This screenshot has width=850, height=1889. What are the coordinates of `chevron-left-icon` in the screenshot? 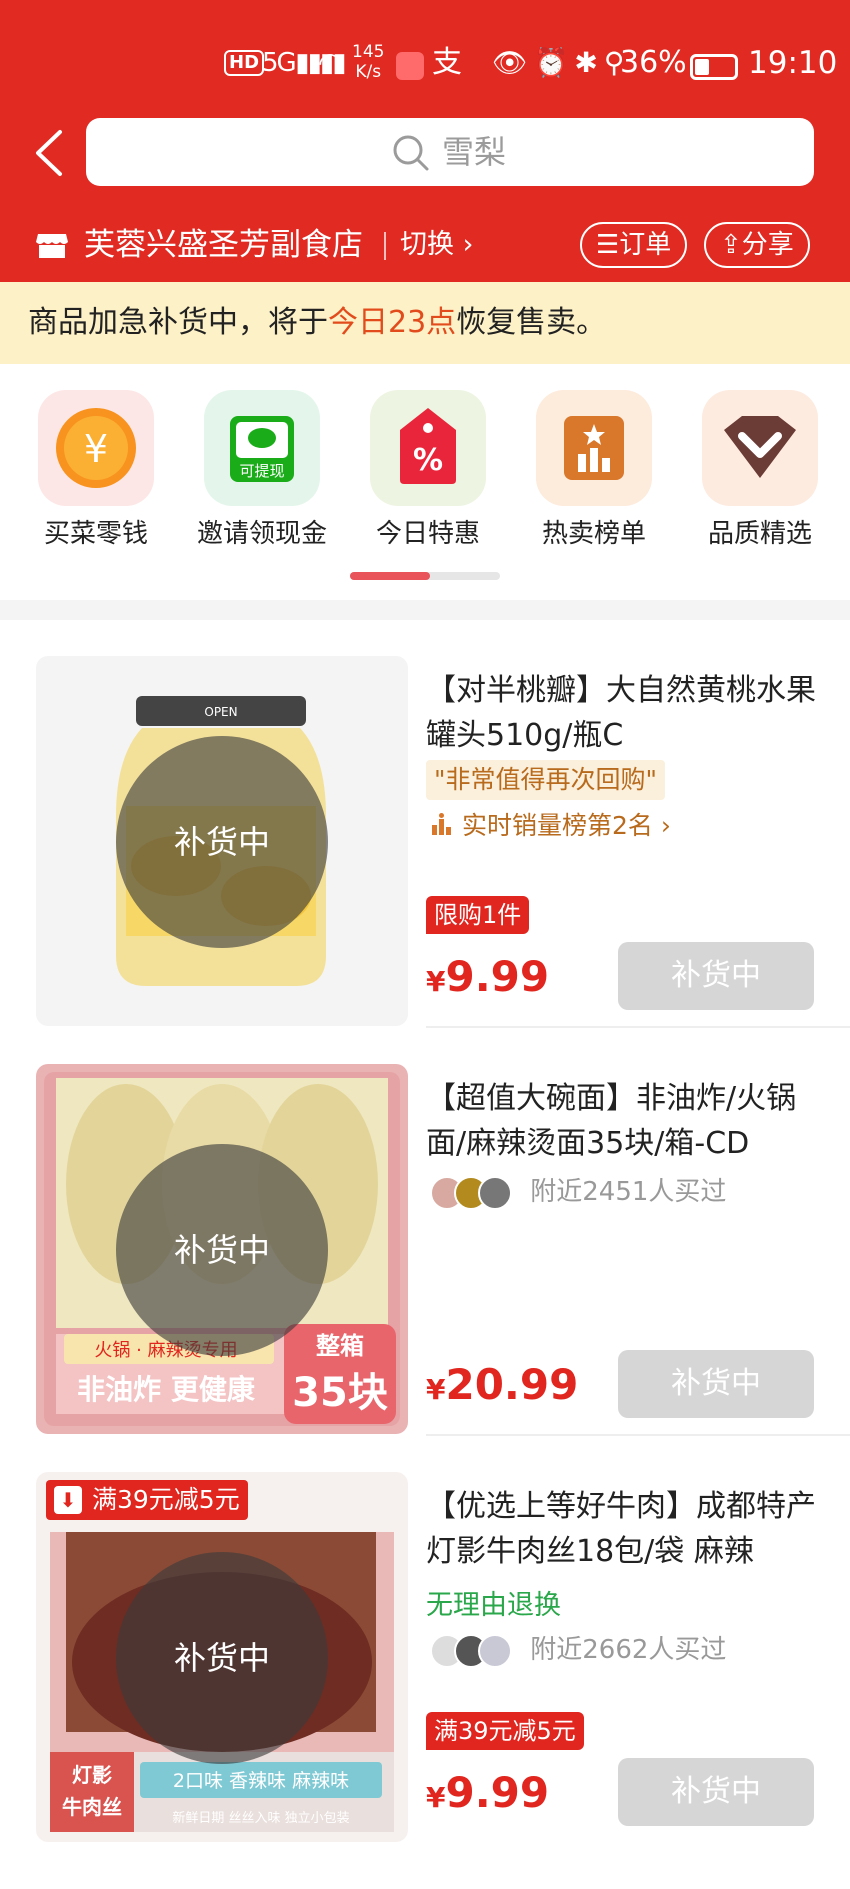 It's located at (49, 153).